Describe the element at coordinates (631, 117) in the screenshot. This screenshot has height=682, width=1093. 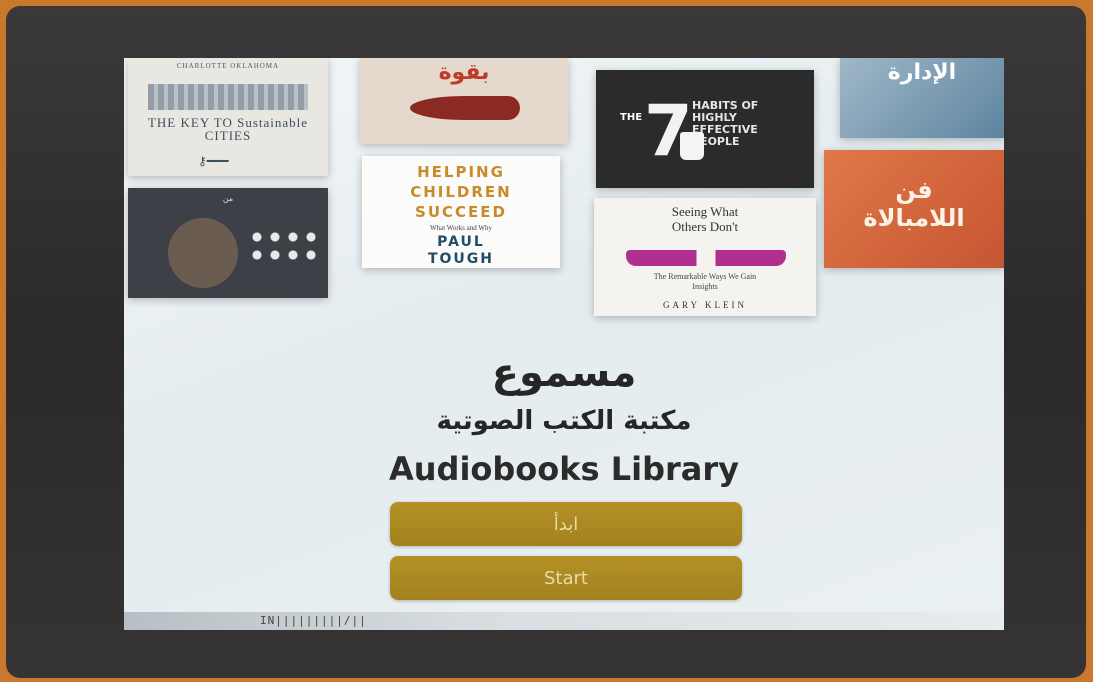
I see `book-title-prefix: THE` at that location.